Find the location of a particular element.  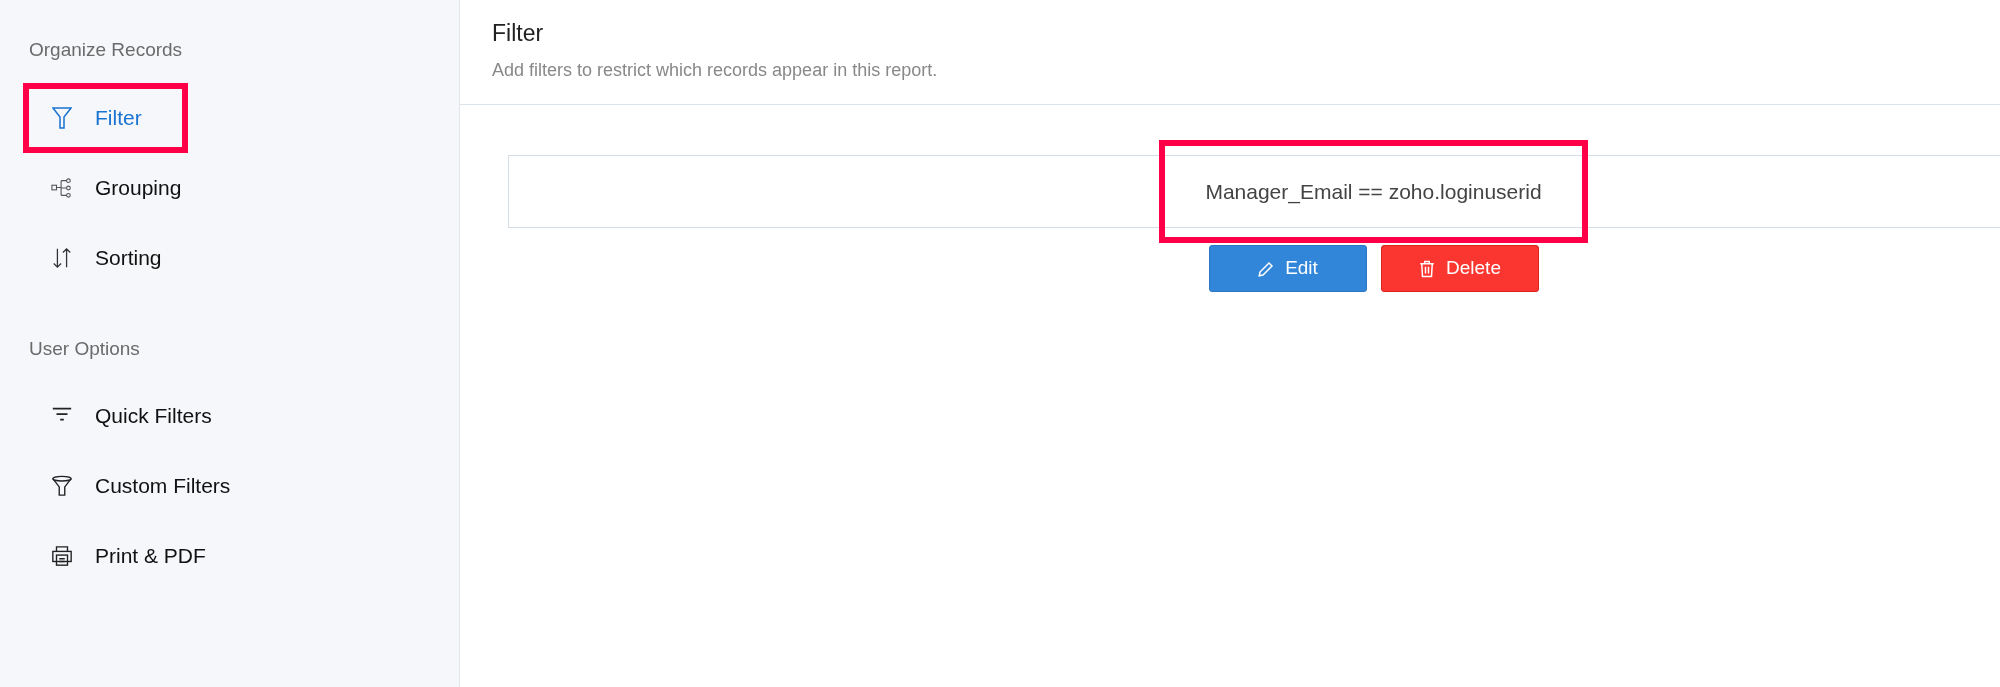

page-subtitle: Add filters to restrict which records appear in this report. is located at coordinates (715, 70).